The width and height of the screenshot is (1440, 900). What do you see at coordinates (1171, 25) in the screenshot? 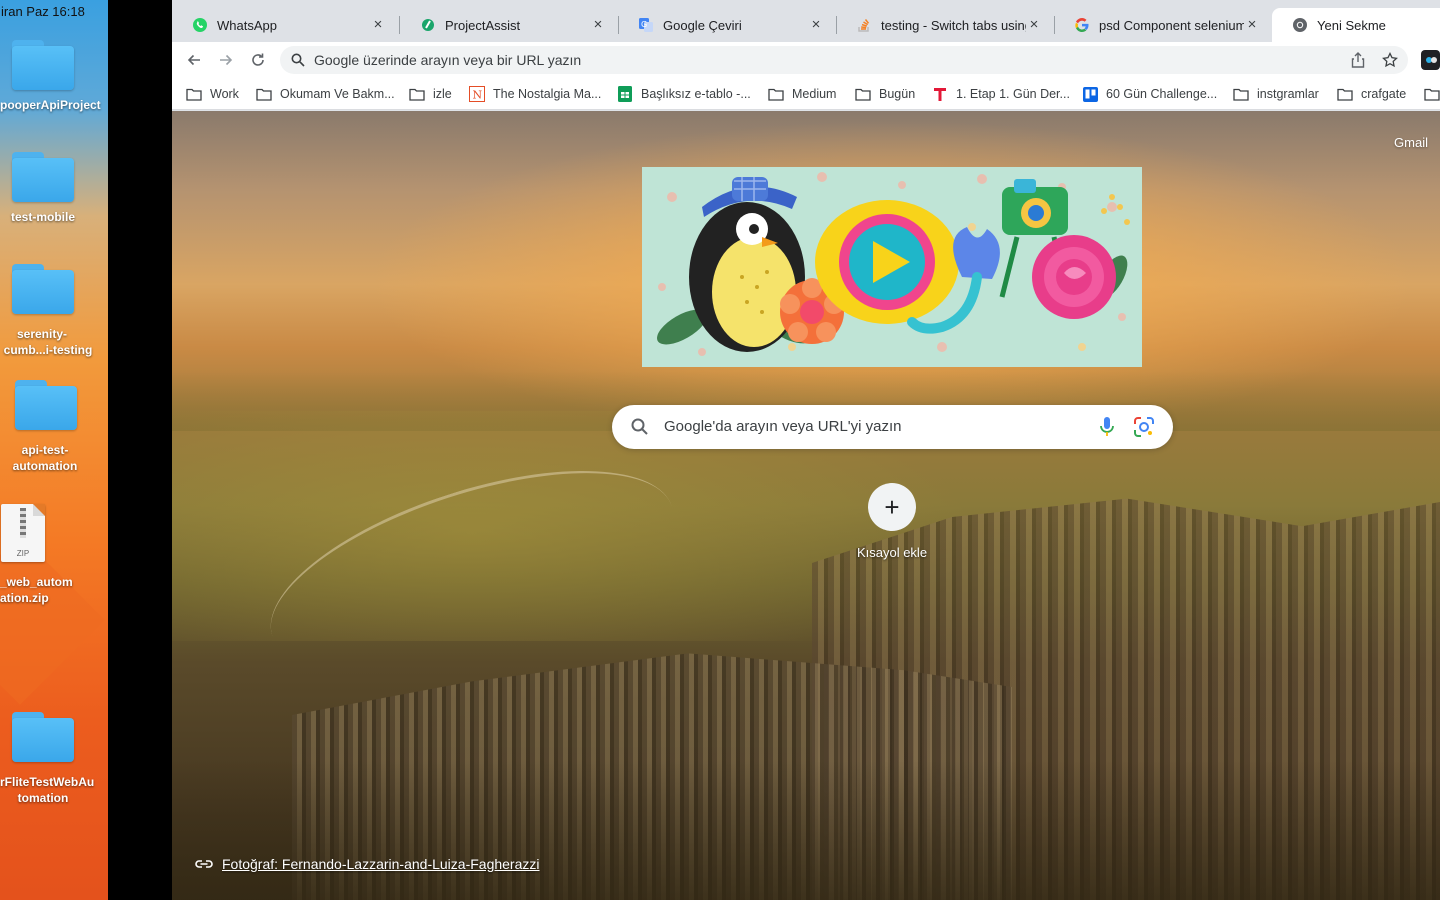
I see `tab-title: psd Component selenium ir` at bounding box center [1171, 25].